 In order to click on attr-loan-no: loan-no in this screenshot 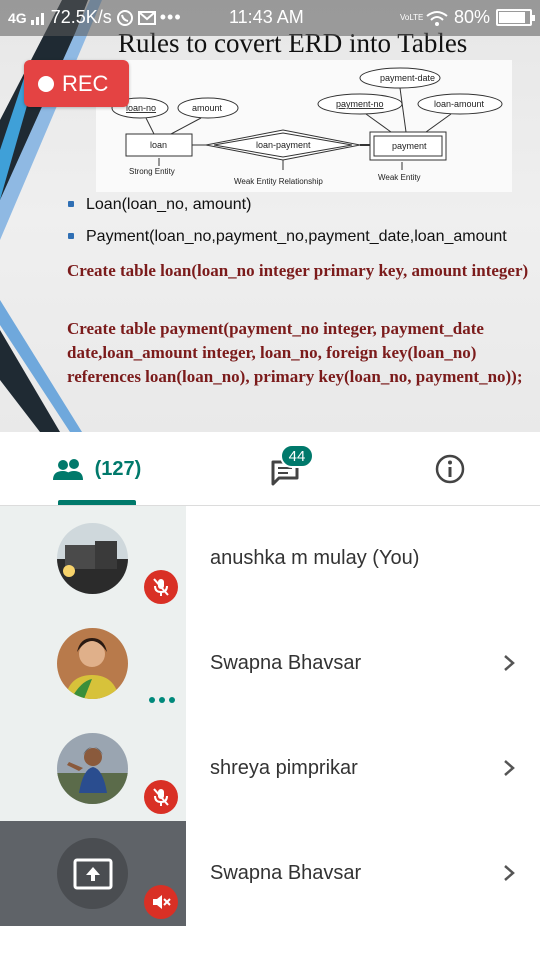, I will do `click(141, 108)`.